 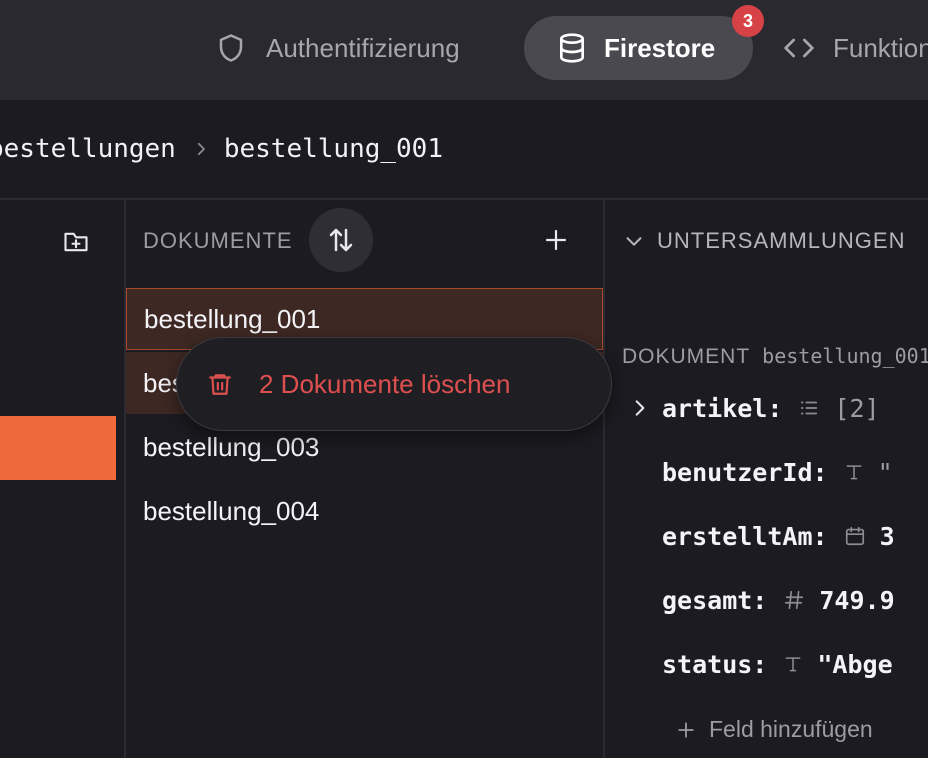 What do you see at coordinates (76, 242) in the screenshot?
I see `add-folder-icon` at bounding box center [76, 242].